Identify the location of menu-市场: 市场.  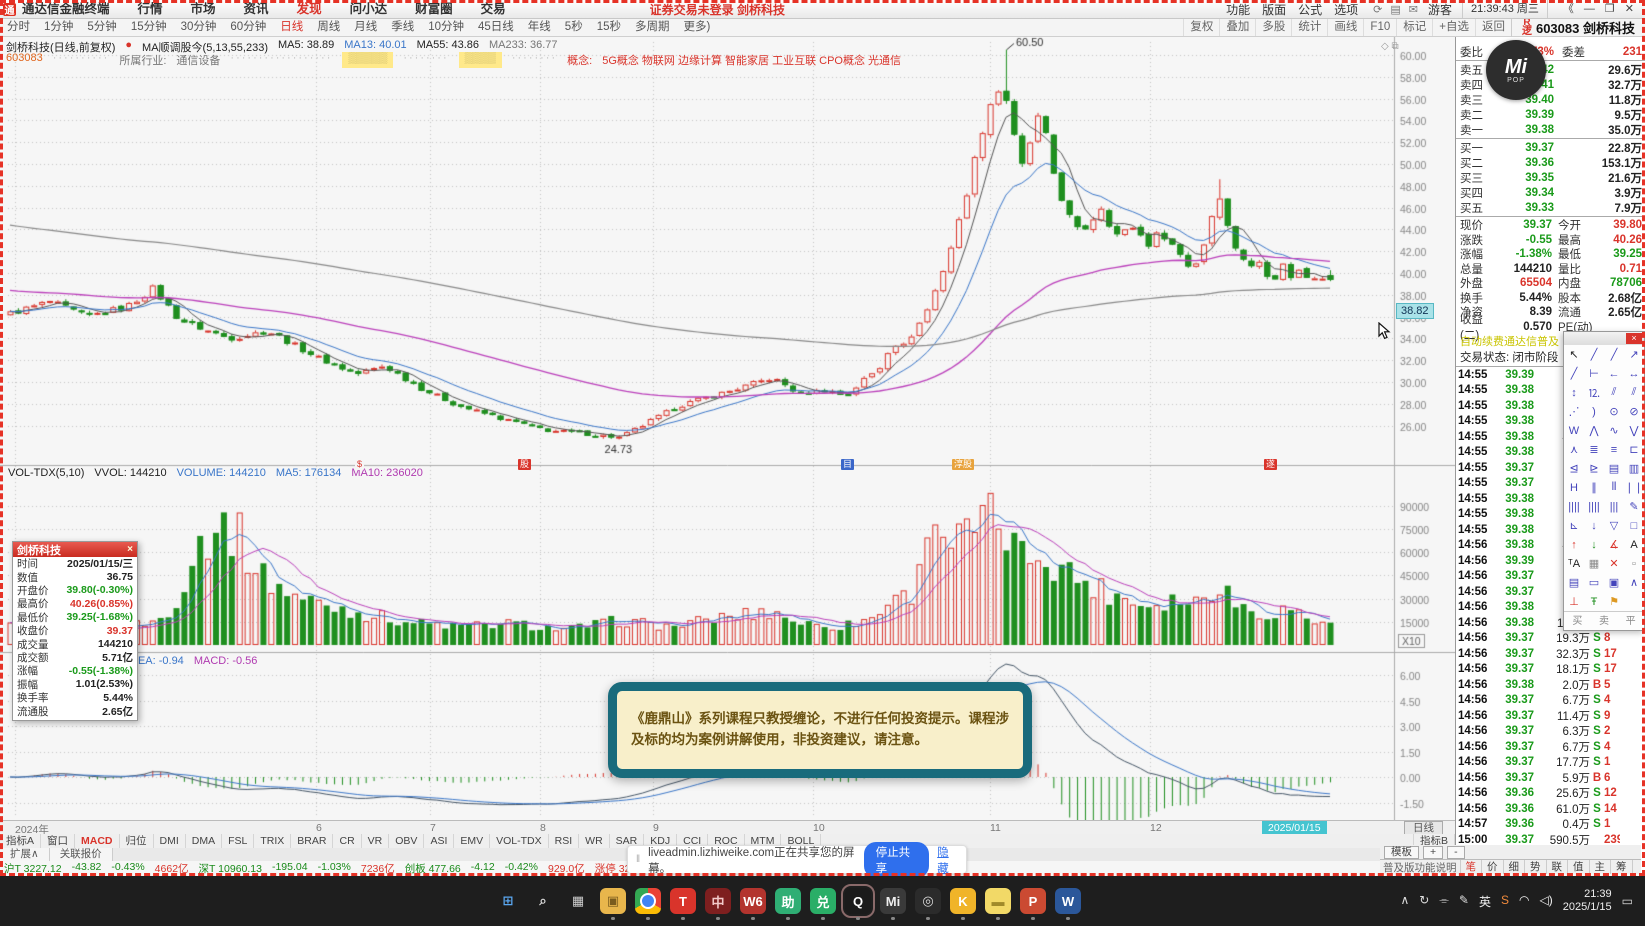
(203, 9).